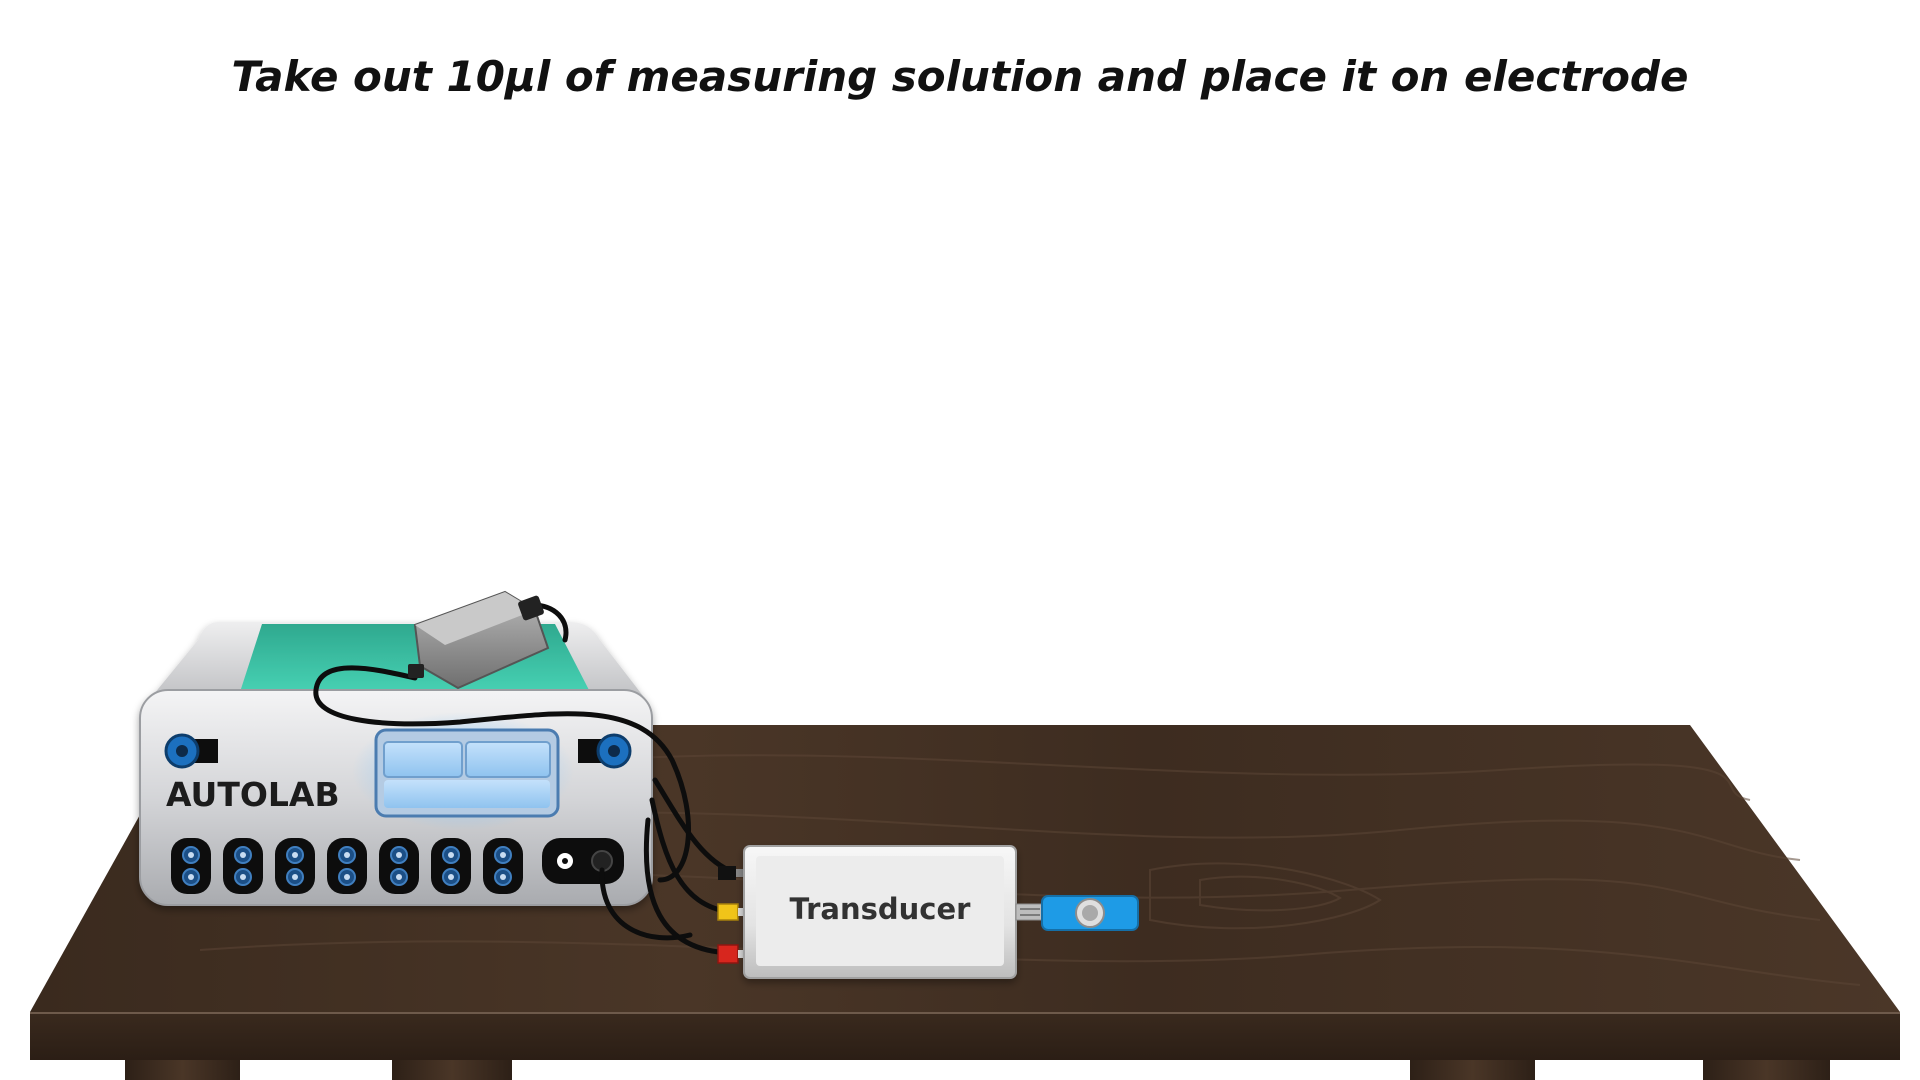 This screenshot has width=1920, height=1080. Describe the element at coordinates (191, 751) in the screenshot. I see `left-indicator` at that location.